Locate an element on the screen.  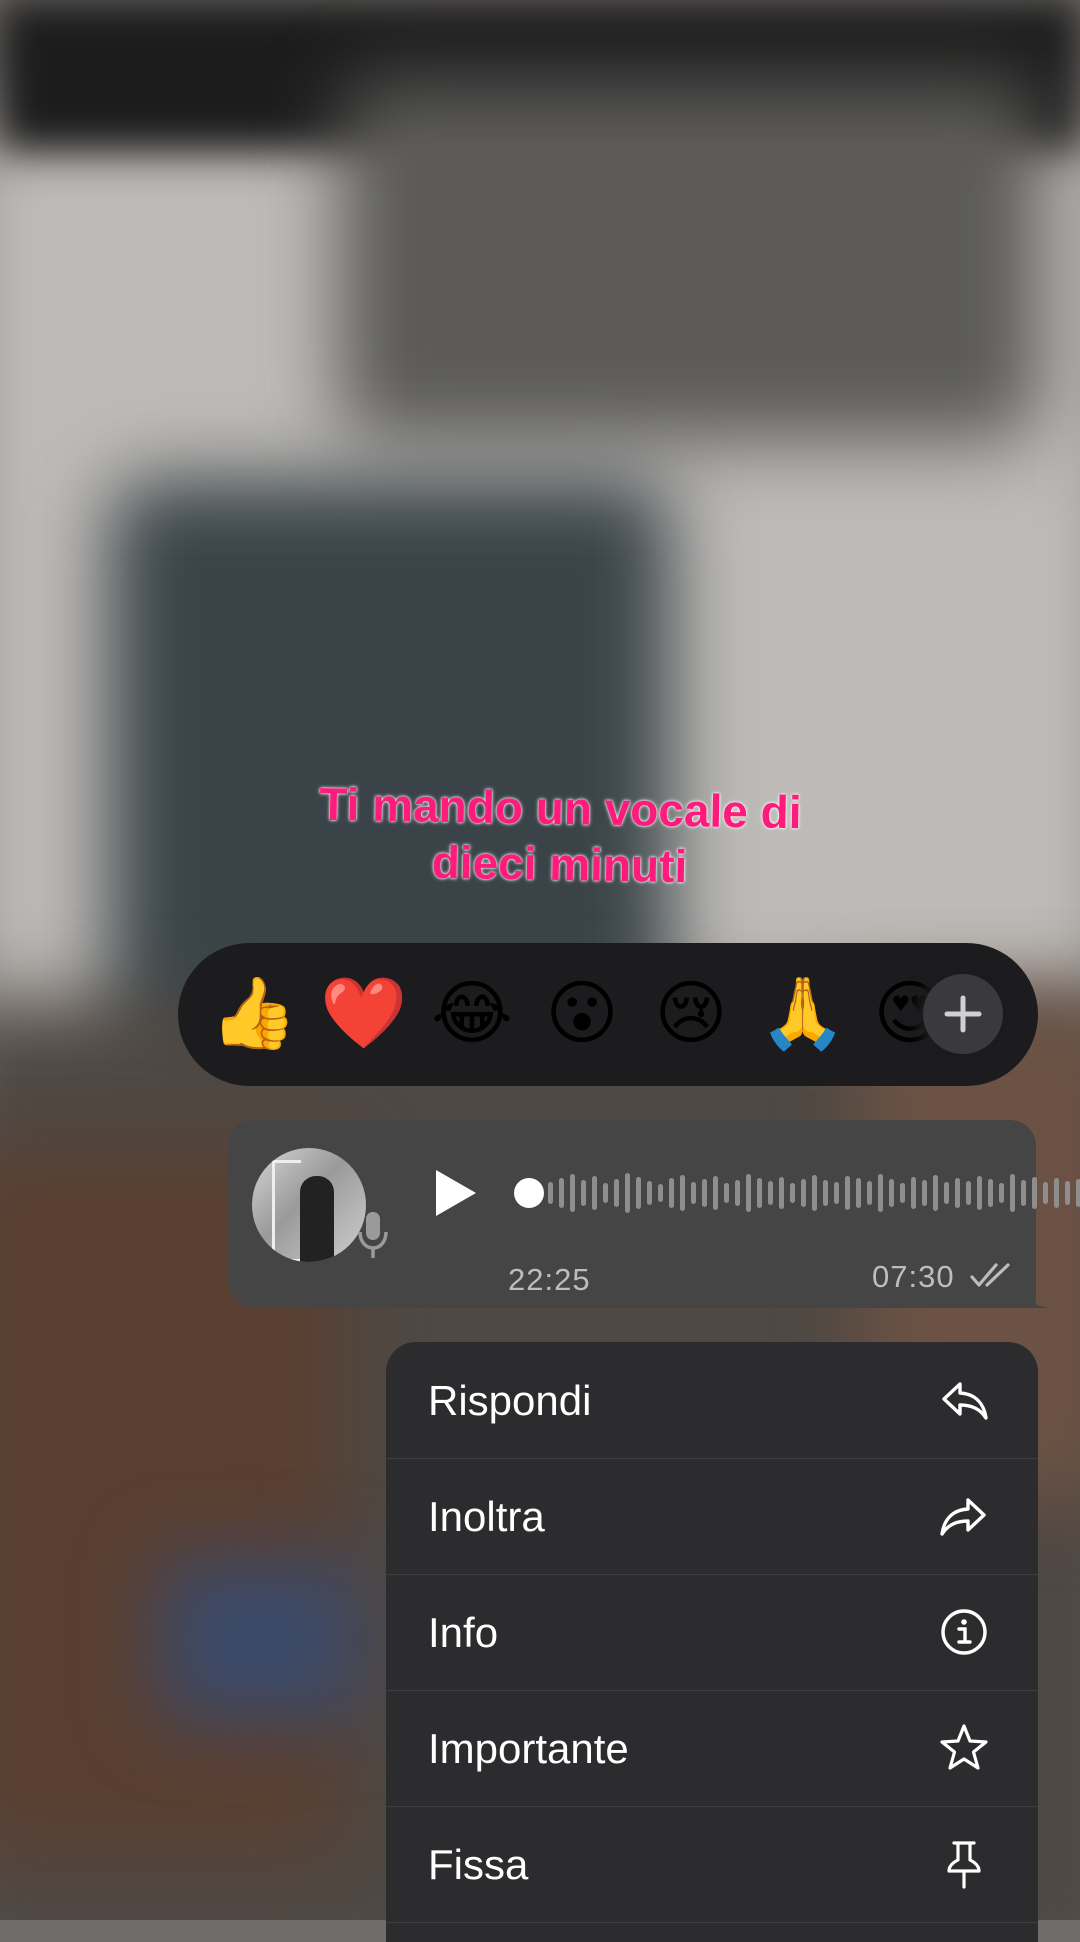
menu-item-reply: Rispondi is located at coordinates (712, 1400).